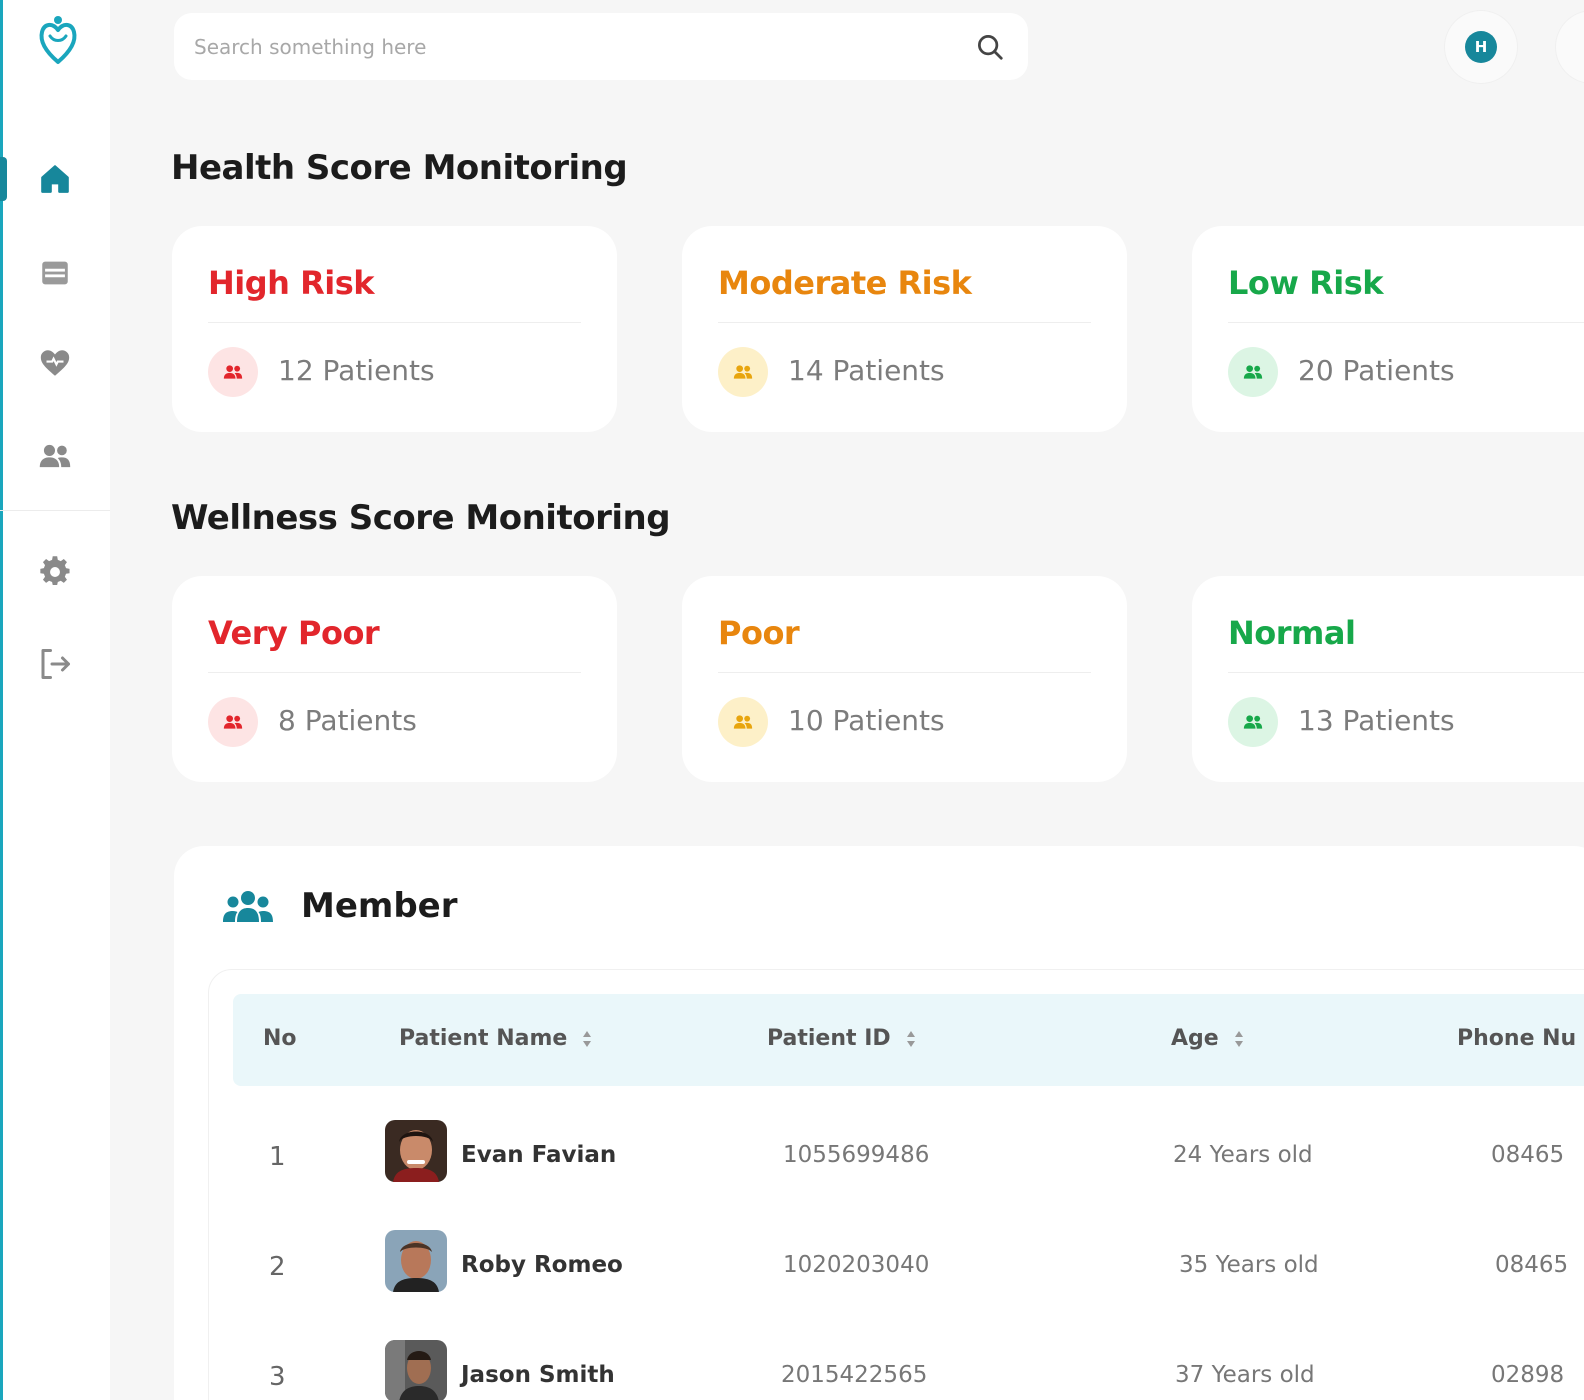 The width and height of the screenshot is (1584, 1400). I want to click on column-header-age: Age, so click(1208, 1038).